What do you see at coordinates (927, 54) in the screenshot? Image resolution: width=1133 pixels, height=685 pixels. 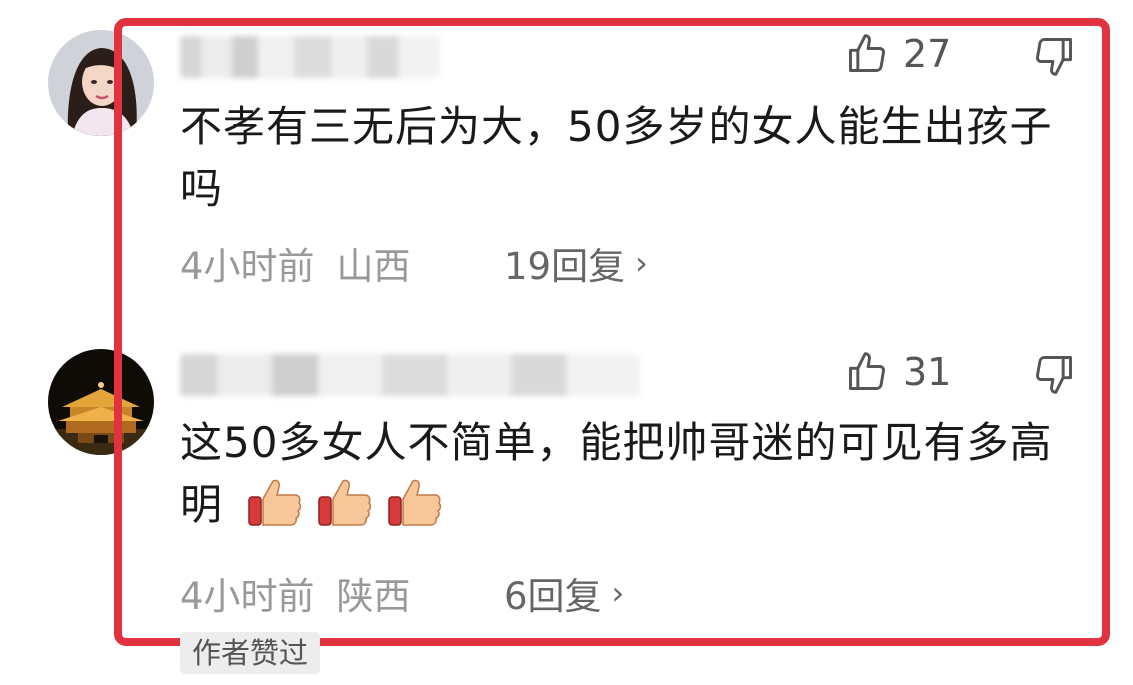 I see `like-count: 27` at bounding box center [927, 54].